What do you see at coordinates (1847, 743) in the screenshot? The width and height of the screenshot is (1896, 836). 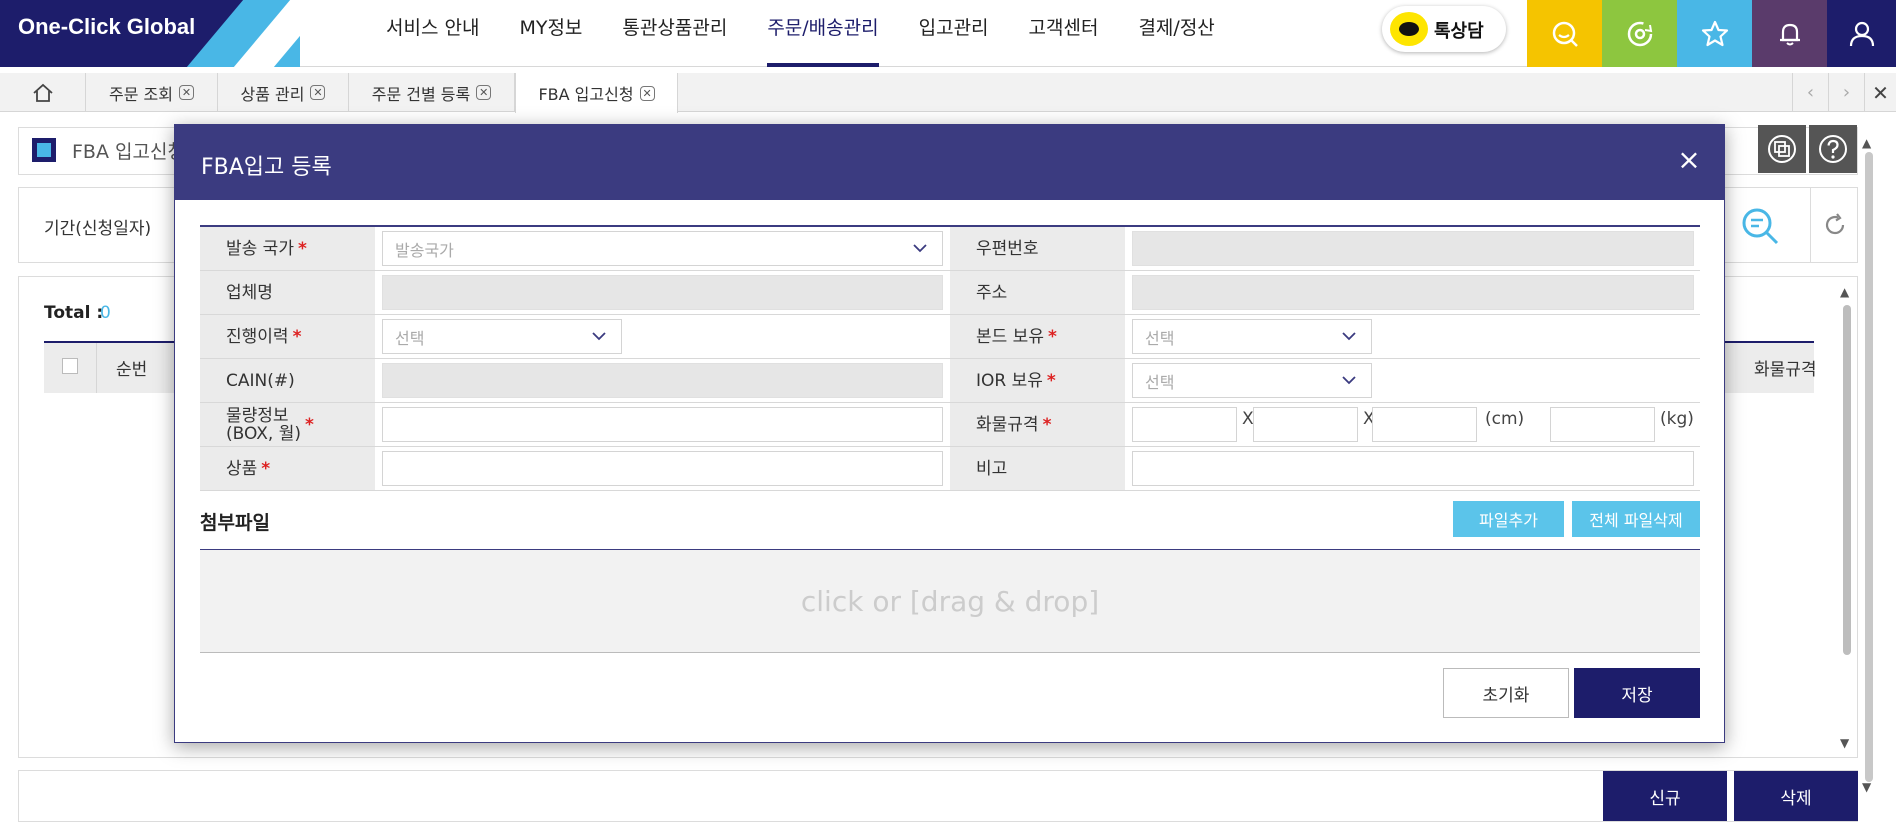 I see `table-scroll-down-icon: ▼` at bounding box center [1847, 743].